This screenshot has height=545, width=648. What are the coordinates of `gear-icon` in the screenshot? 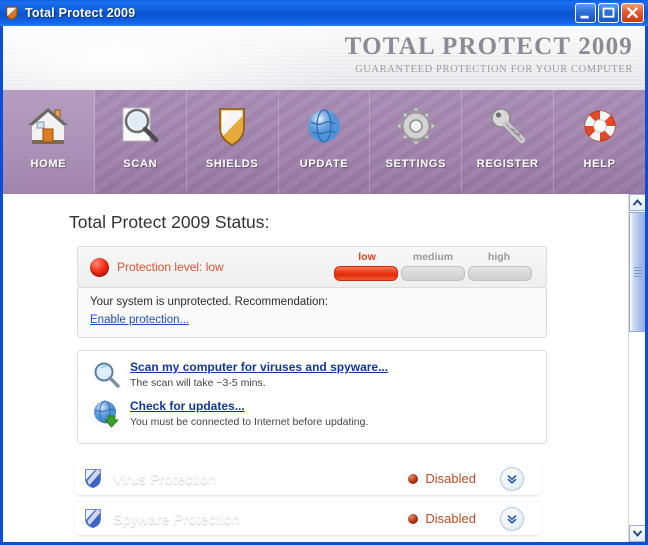 It's located at (416, 126).